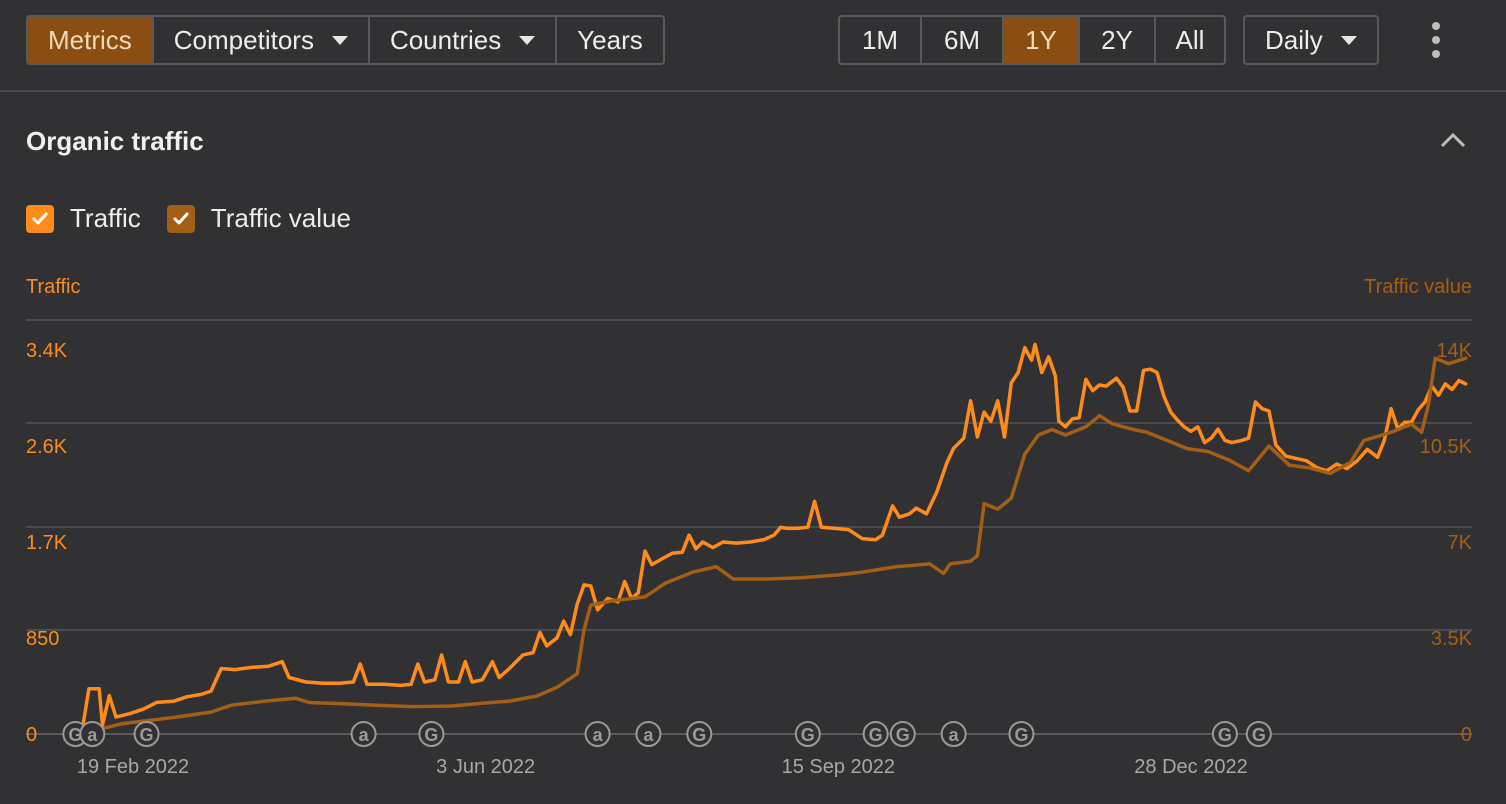  I want to click on interval-label: Daily, so click(1294, 39).